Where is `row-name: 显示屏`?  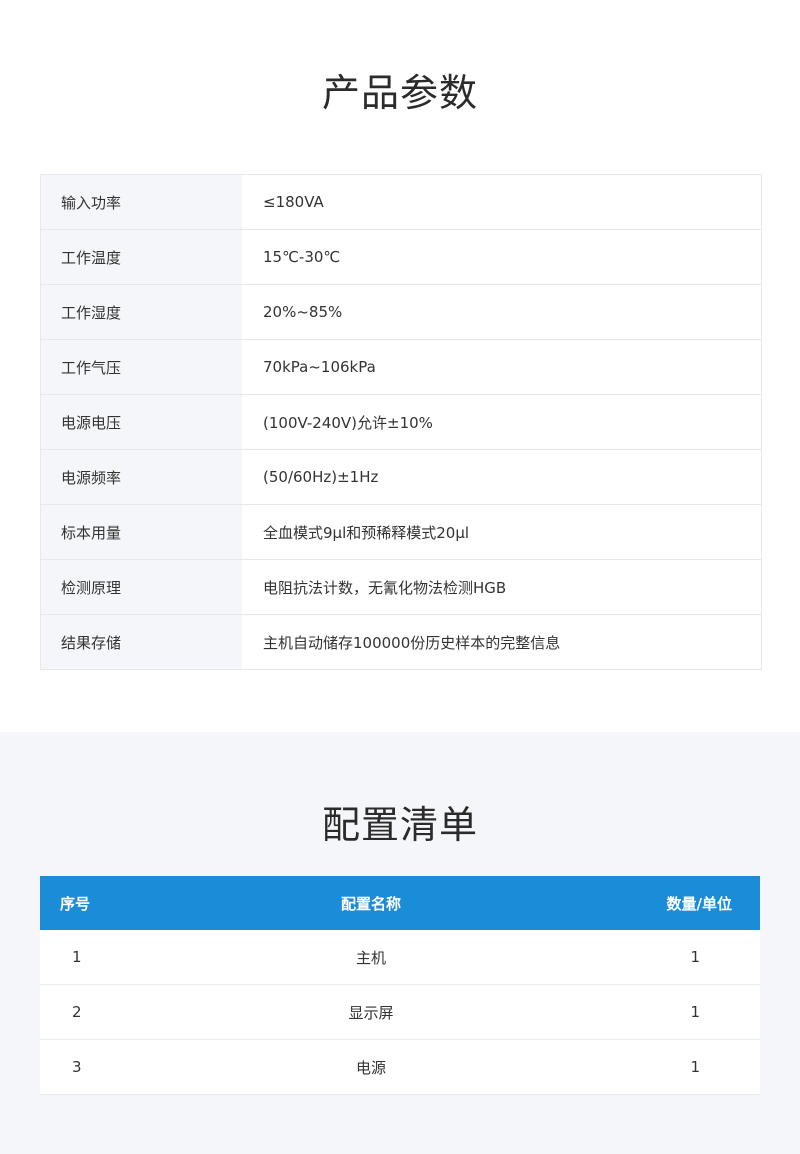
row-name: 显示屏 is located at coordinates (371, 1012).